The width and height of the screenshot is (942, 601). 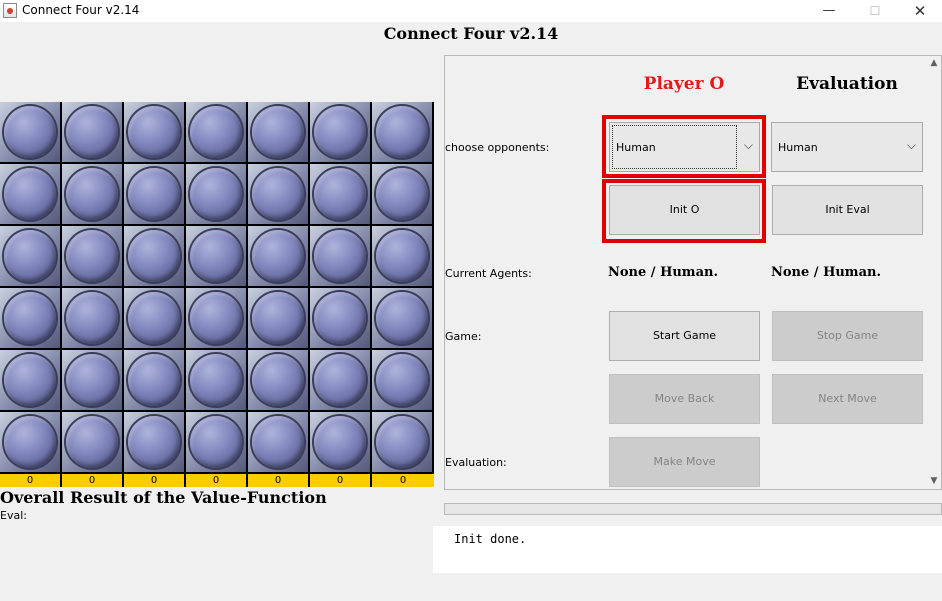 I want to click on init-eval-button: Init Eval, so click(x=847, y=210).